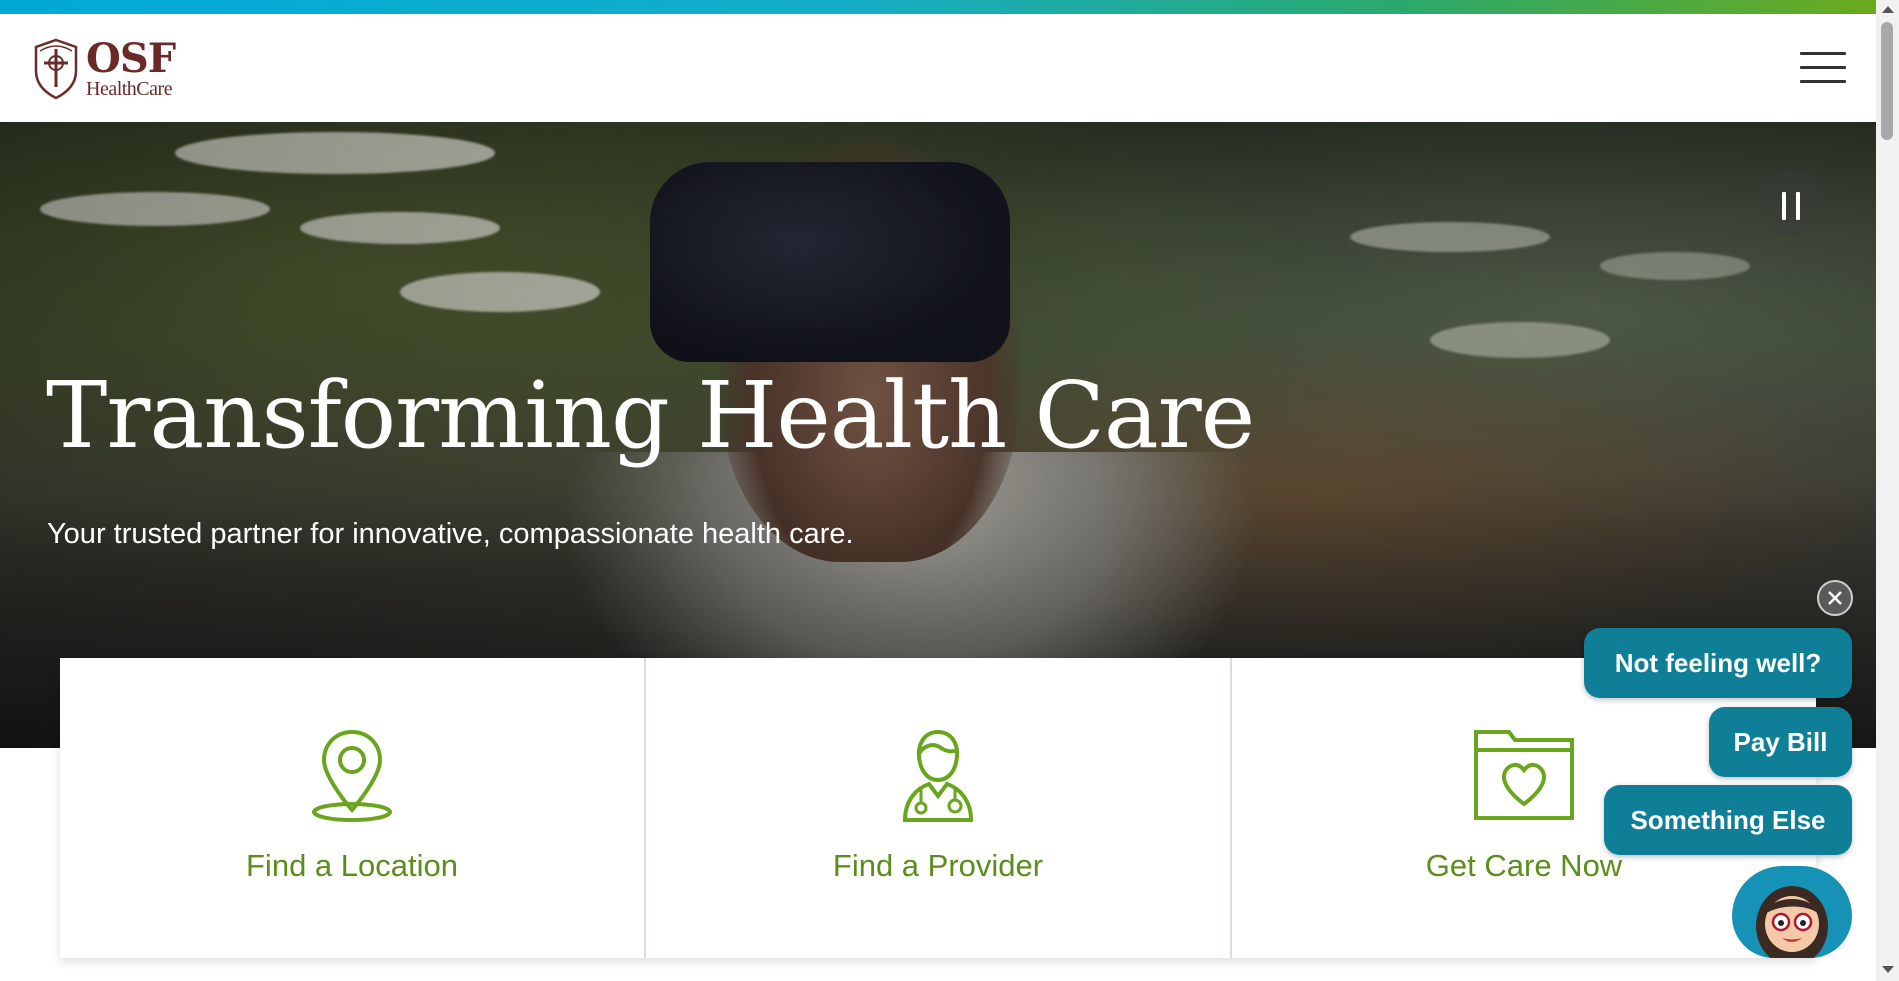 The width and height of the screenshot is (1899, 981). Describe the element at coordinates (1791, 203) in the screenshot. I see `pause-icon` at that location.